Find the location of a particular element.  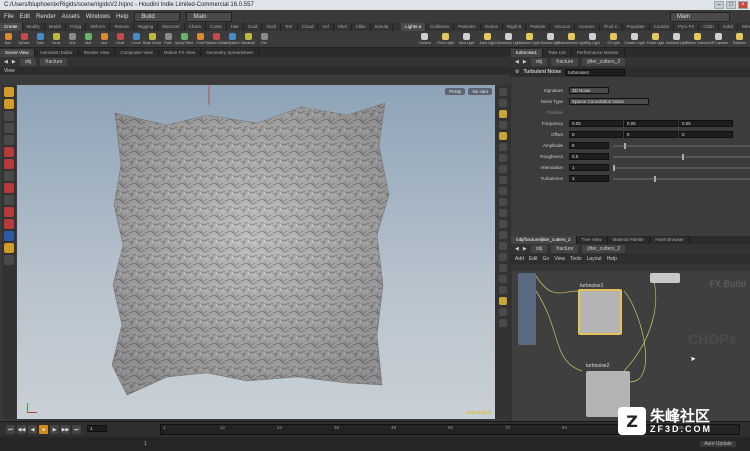

attenuation-field: 1 is located at coordinates (589, 167).